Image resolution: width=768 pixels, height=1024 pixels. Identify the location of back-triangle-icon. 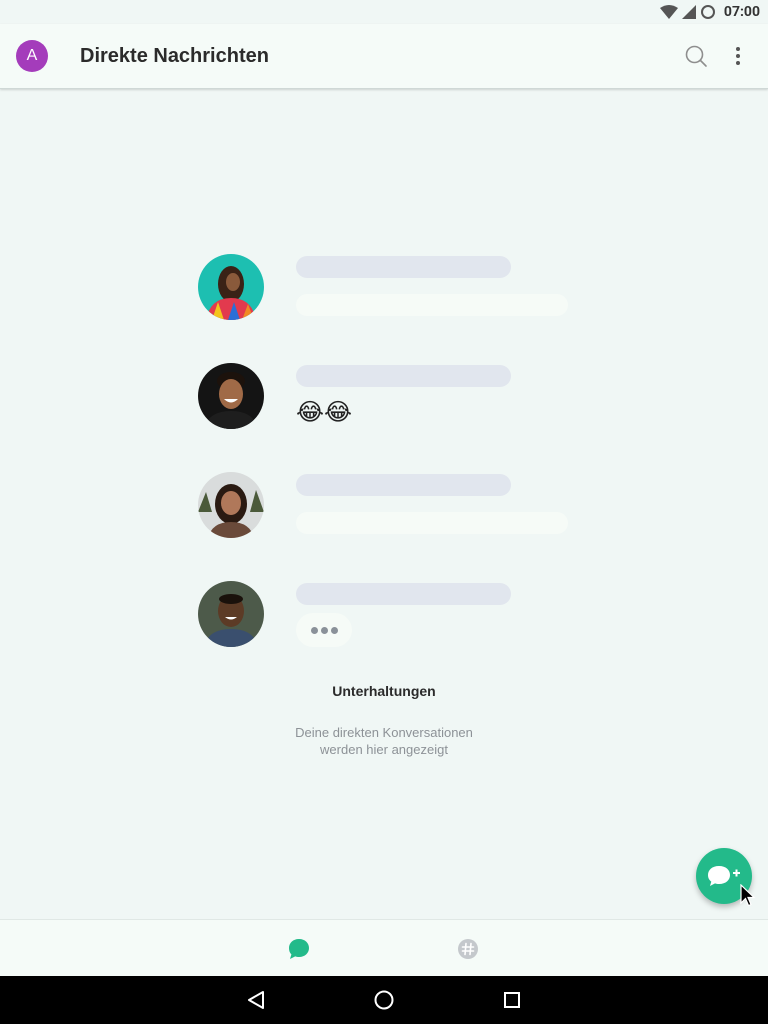
(256, 1000).